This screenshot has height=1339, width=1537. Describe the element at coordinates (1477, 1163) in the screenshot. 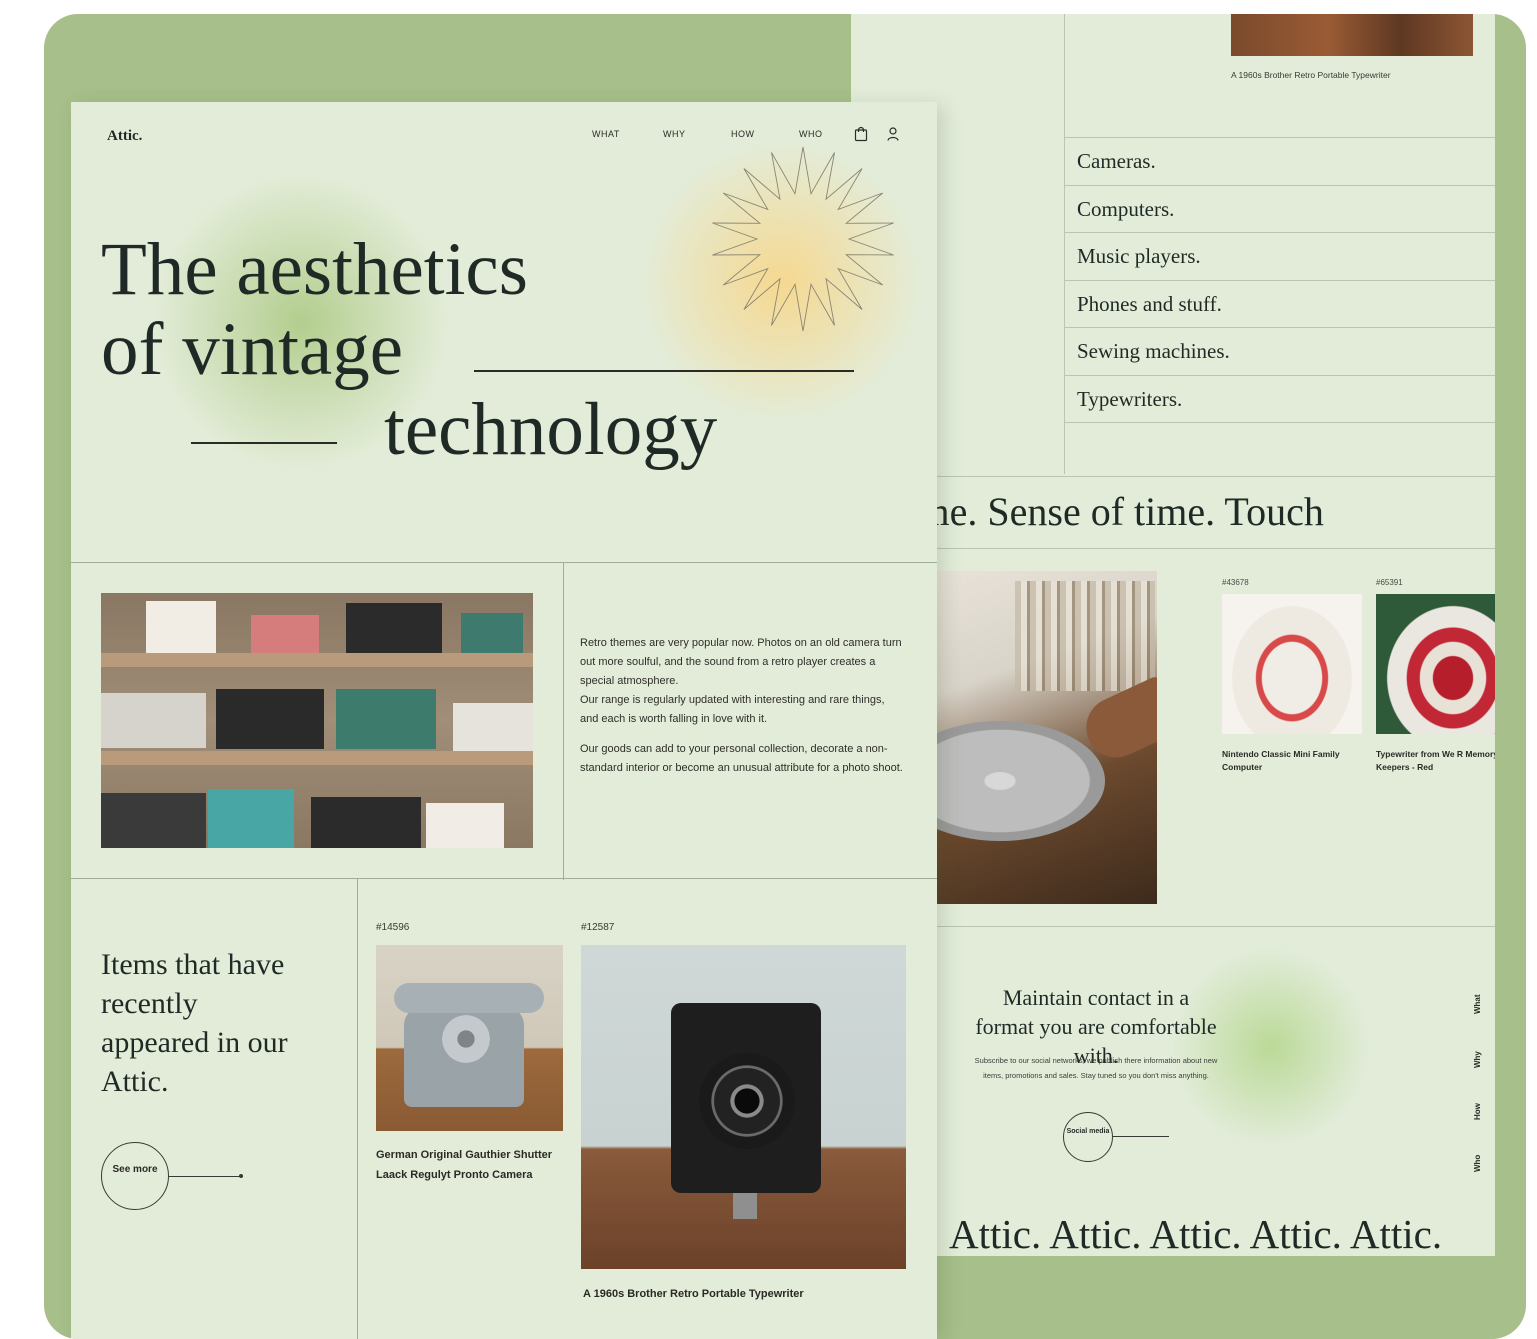

I see `vnav-who: Who` at that location.